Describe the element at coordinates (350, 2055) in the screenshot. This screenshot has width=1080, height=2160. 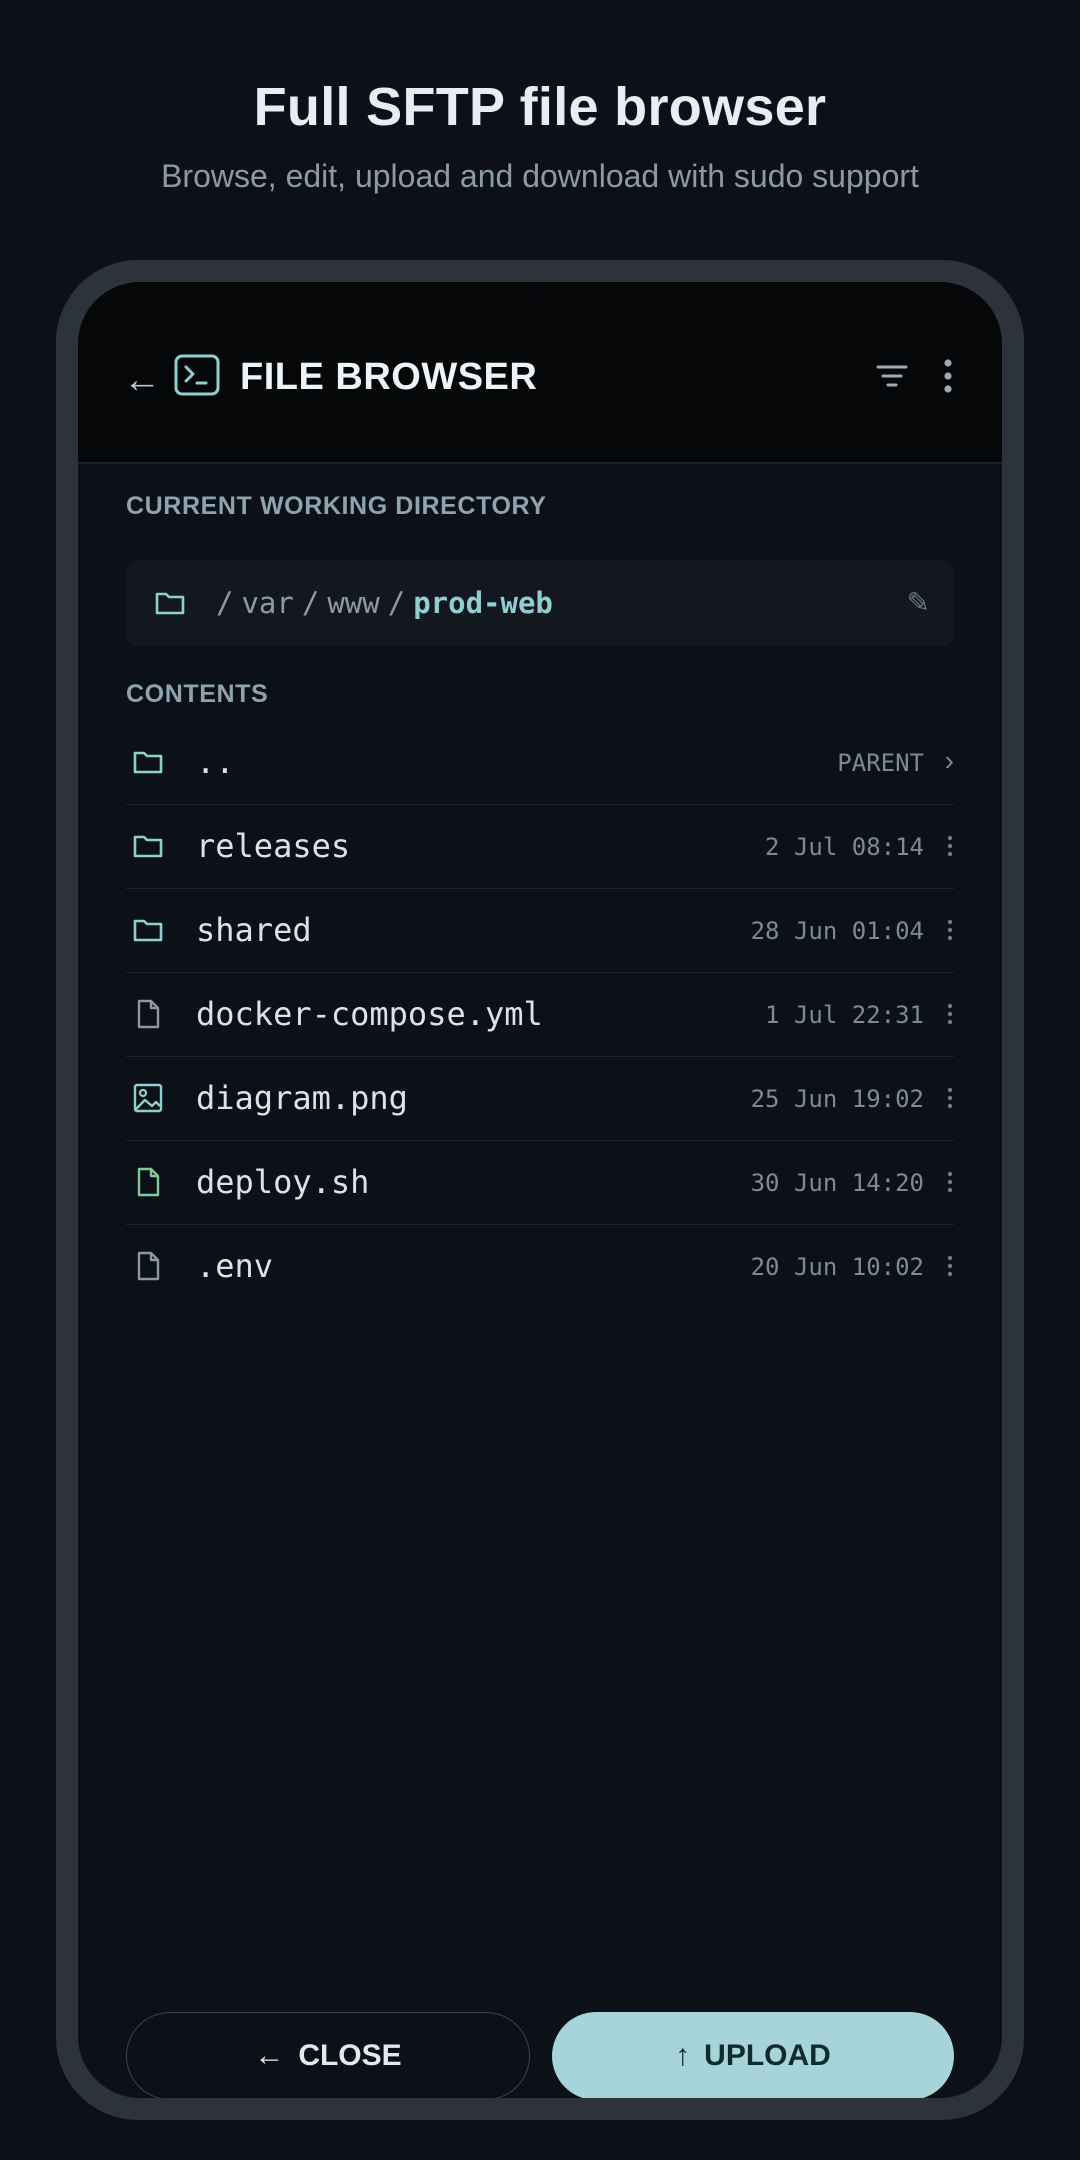
I see `close-button-label: CLOSE` at that location.